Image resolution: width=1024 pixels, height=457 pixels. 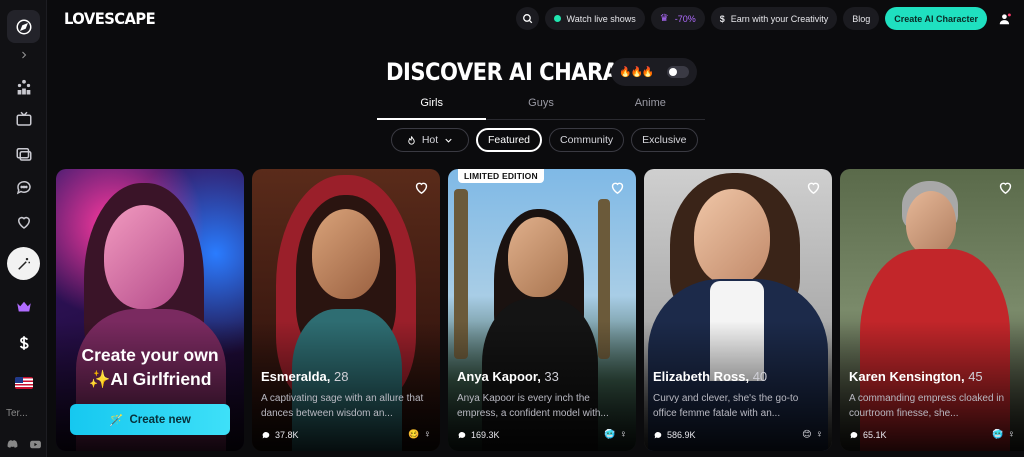 I want to click on age-text: 45, so click(x=975, y=376).